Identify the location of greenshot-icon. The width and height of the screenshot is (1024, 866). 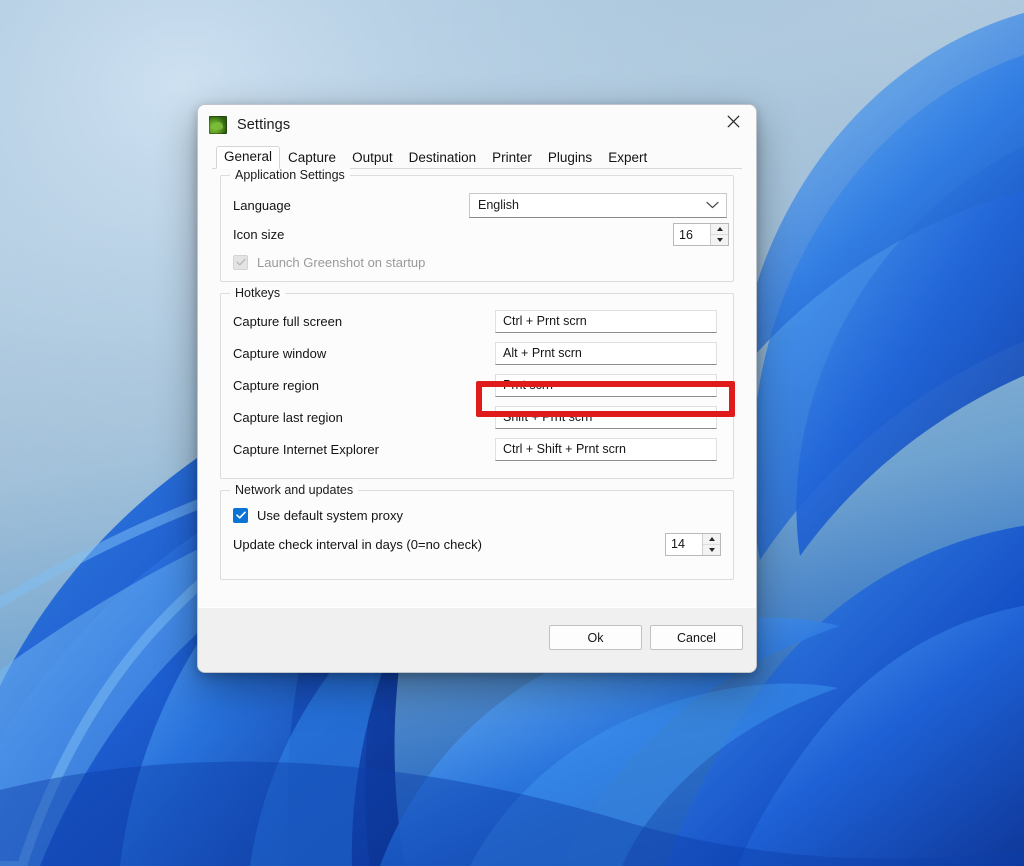
(218, 124).